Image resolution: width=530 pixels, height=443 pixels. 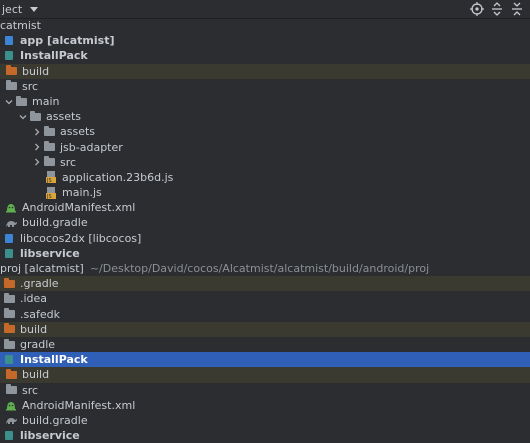 I want to click on tree-item-label: catmist, so click(x=20, y=25).